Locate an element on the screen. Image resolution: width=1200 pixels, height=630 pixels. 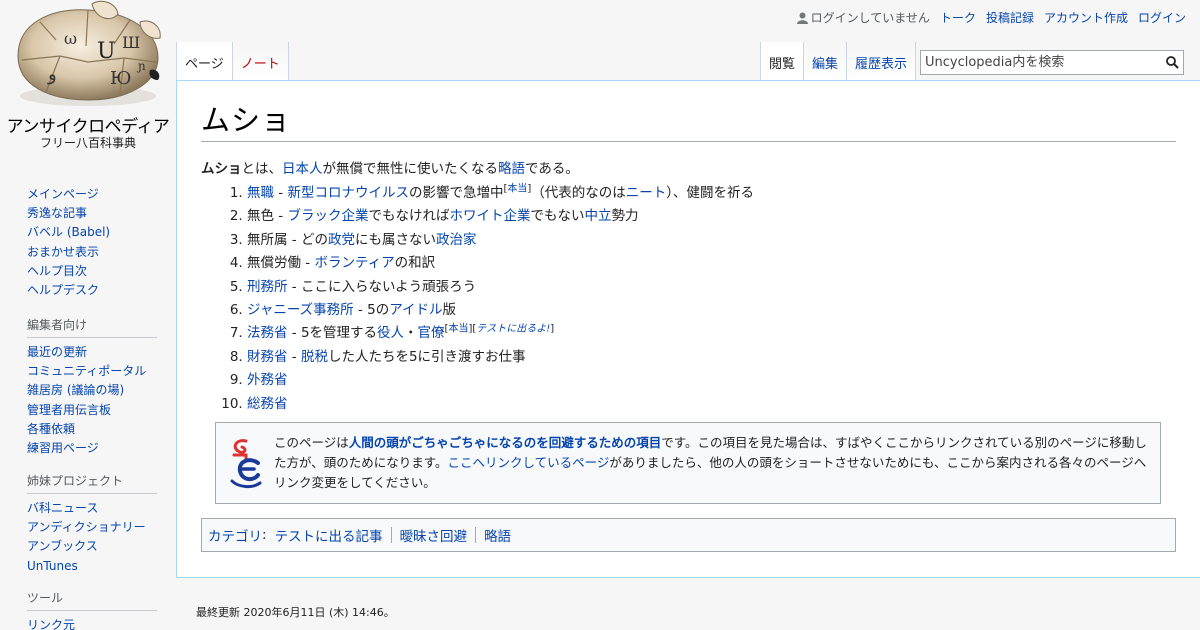
create-account-link: アカウント作成 is located at coordinates (1086, 17).